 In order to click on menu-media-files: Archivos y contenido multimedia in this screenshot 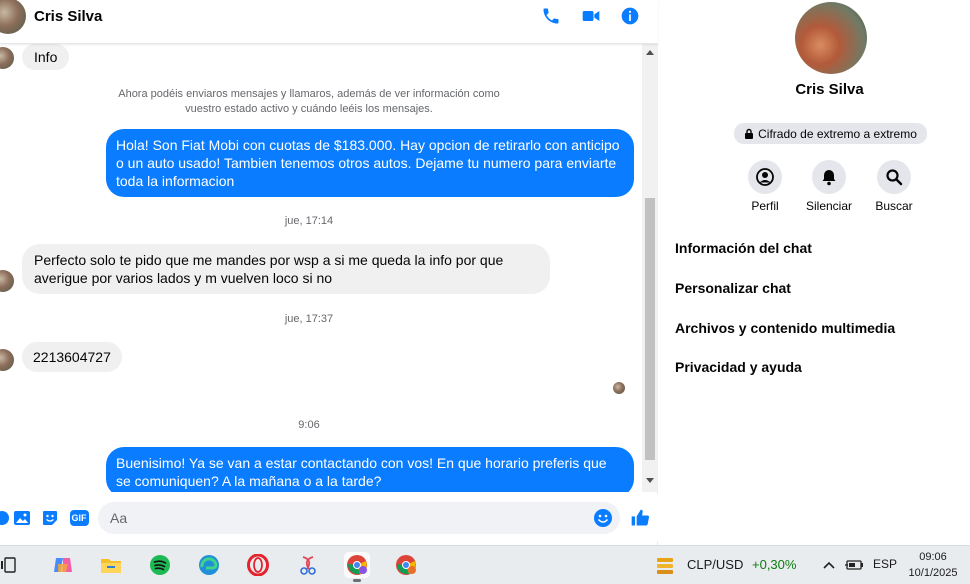, I will do `click(785, 328)`.